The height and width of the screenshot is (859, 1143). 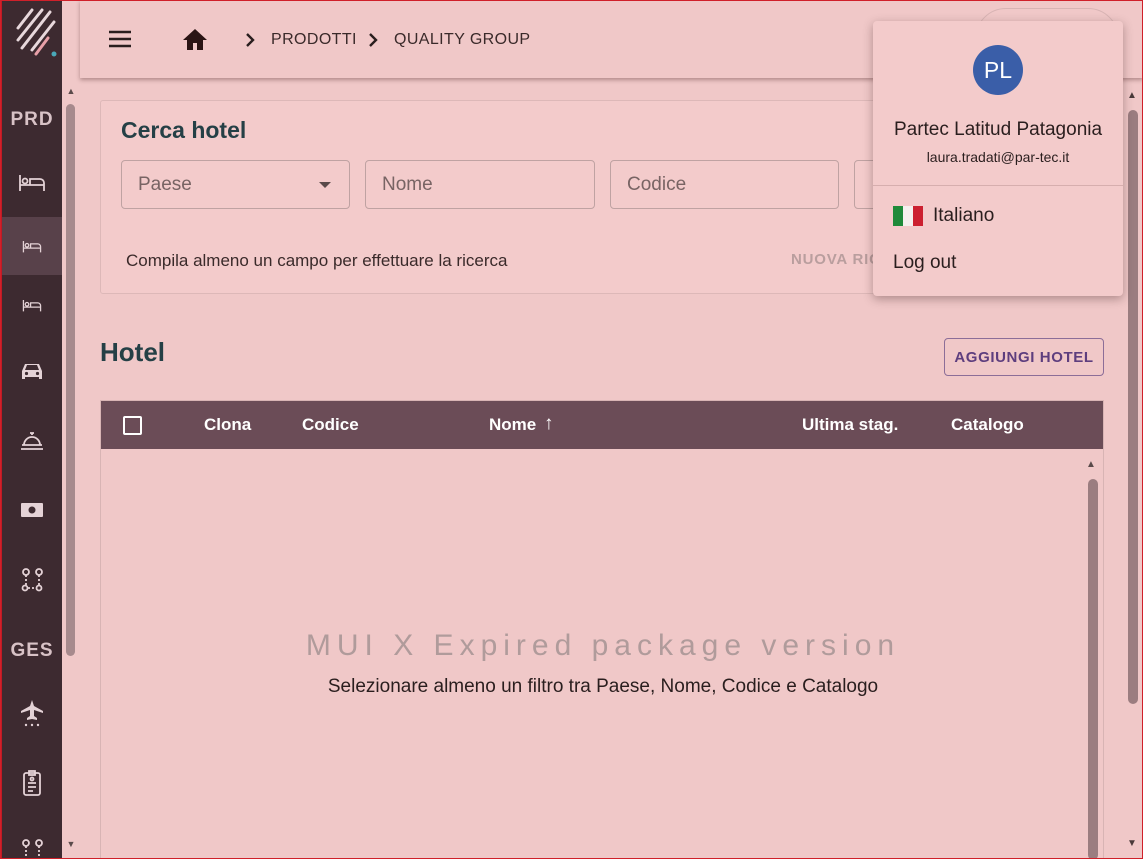 What do you see at coordinates (512, 425) in the screenshot?
I see `column-header-nome: Nome` at bounding box center [512, 425].